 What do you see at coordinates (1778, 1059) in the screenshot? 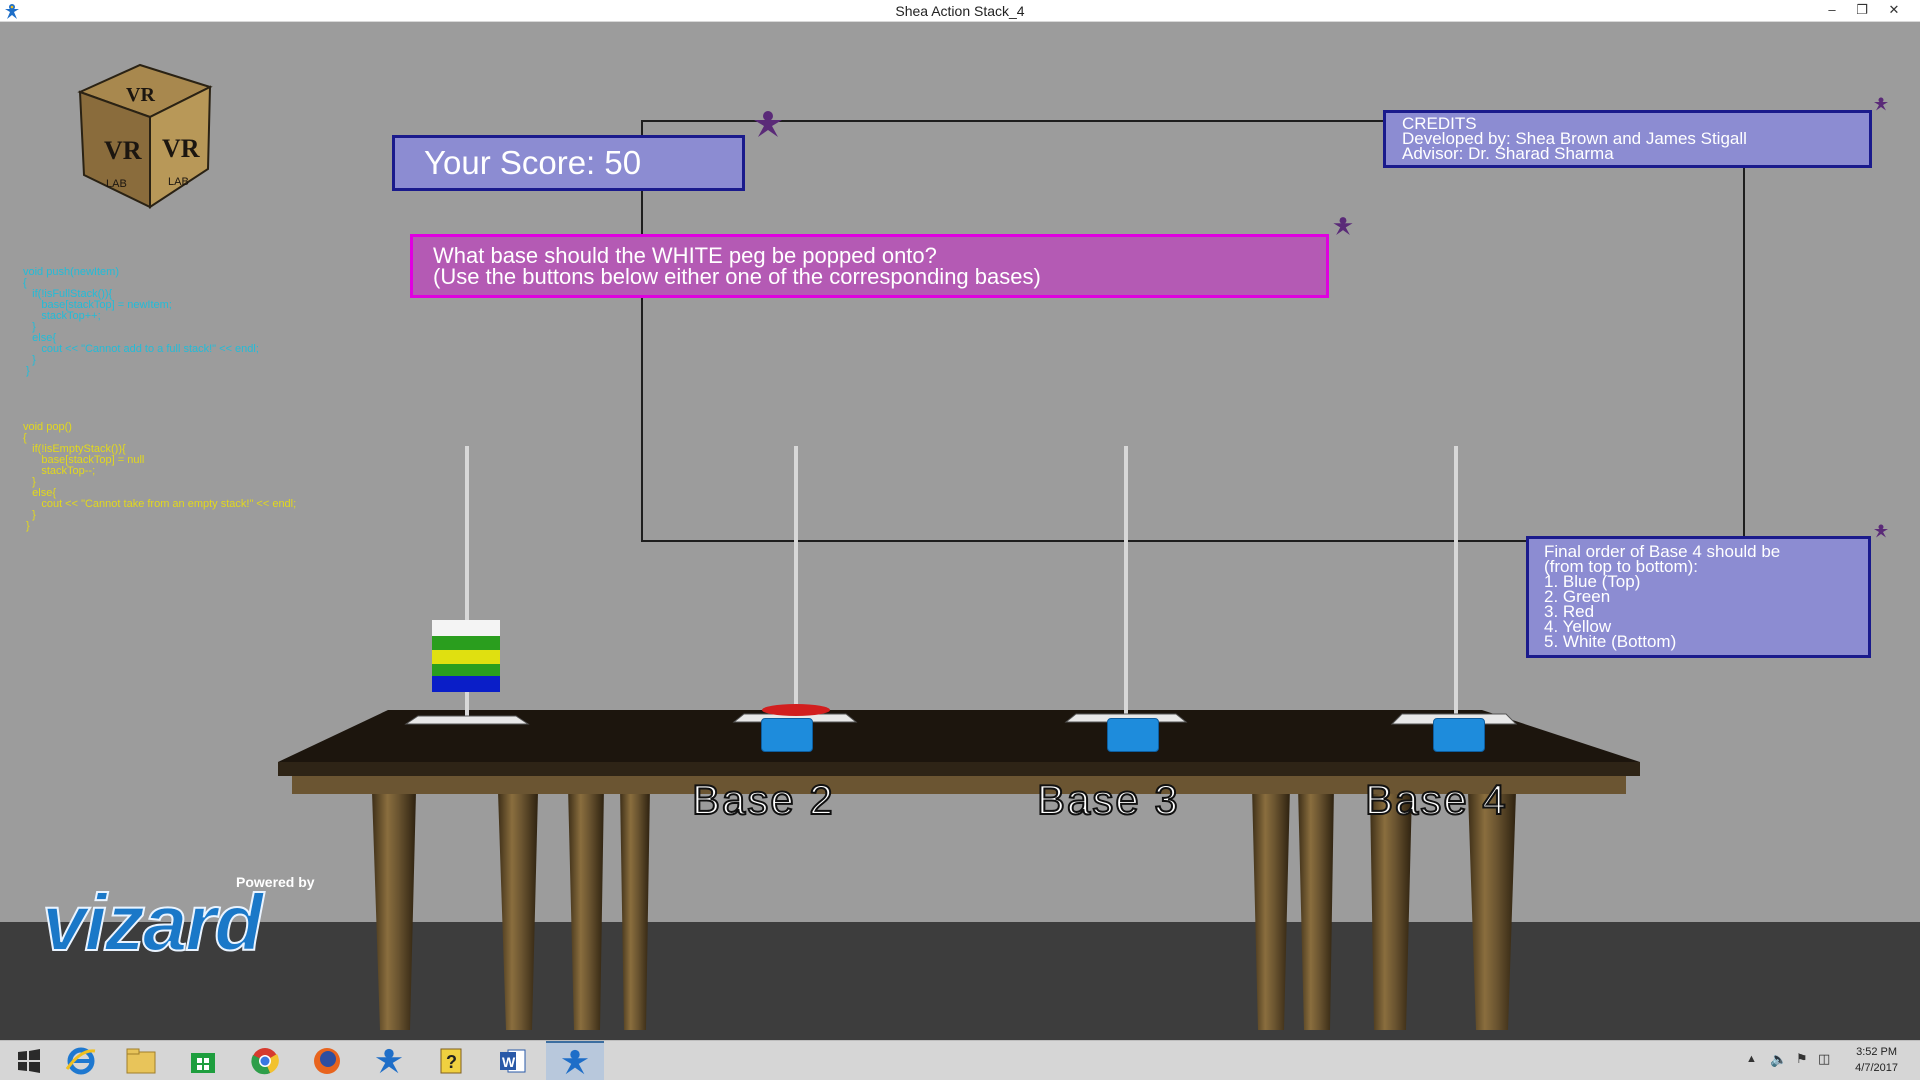
I see `volume-icon: 🔈` at bounding box center [1778, 1059].